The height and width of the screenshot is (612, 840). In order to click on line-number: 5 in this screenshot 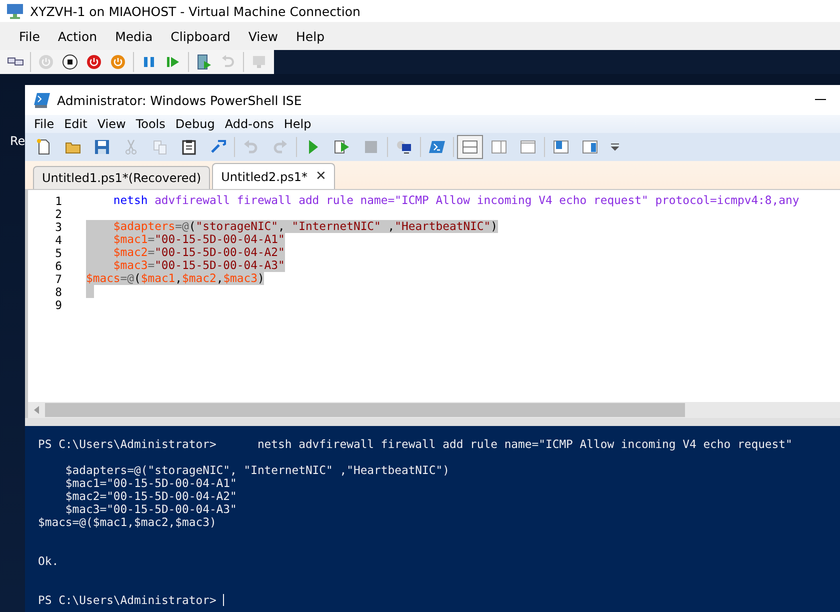, I will do `click(58, 253)`.